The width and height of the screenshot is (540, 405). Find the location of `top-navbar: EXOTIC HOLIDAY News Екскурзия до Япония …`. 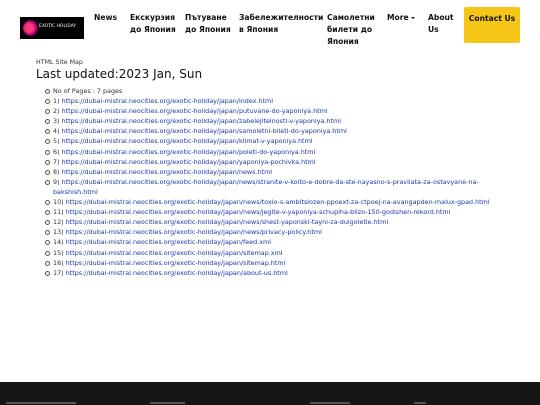

top-navbar: EXOTIC HOLIDAY News Екскурзия до Япония … is located at coordinates (270, 27).